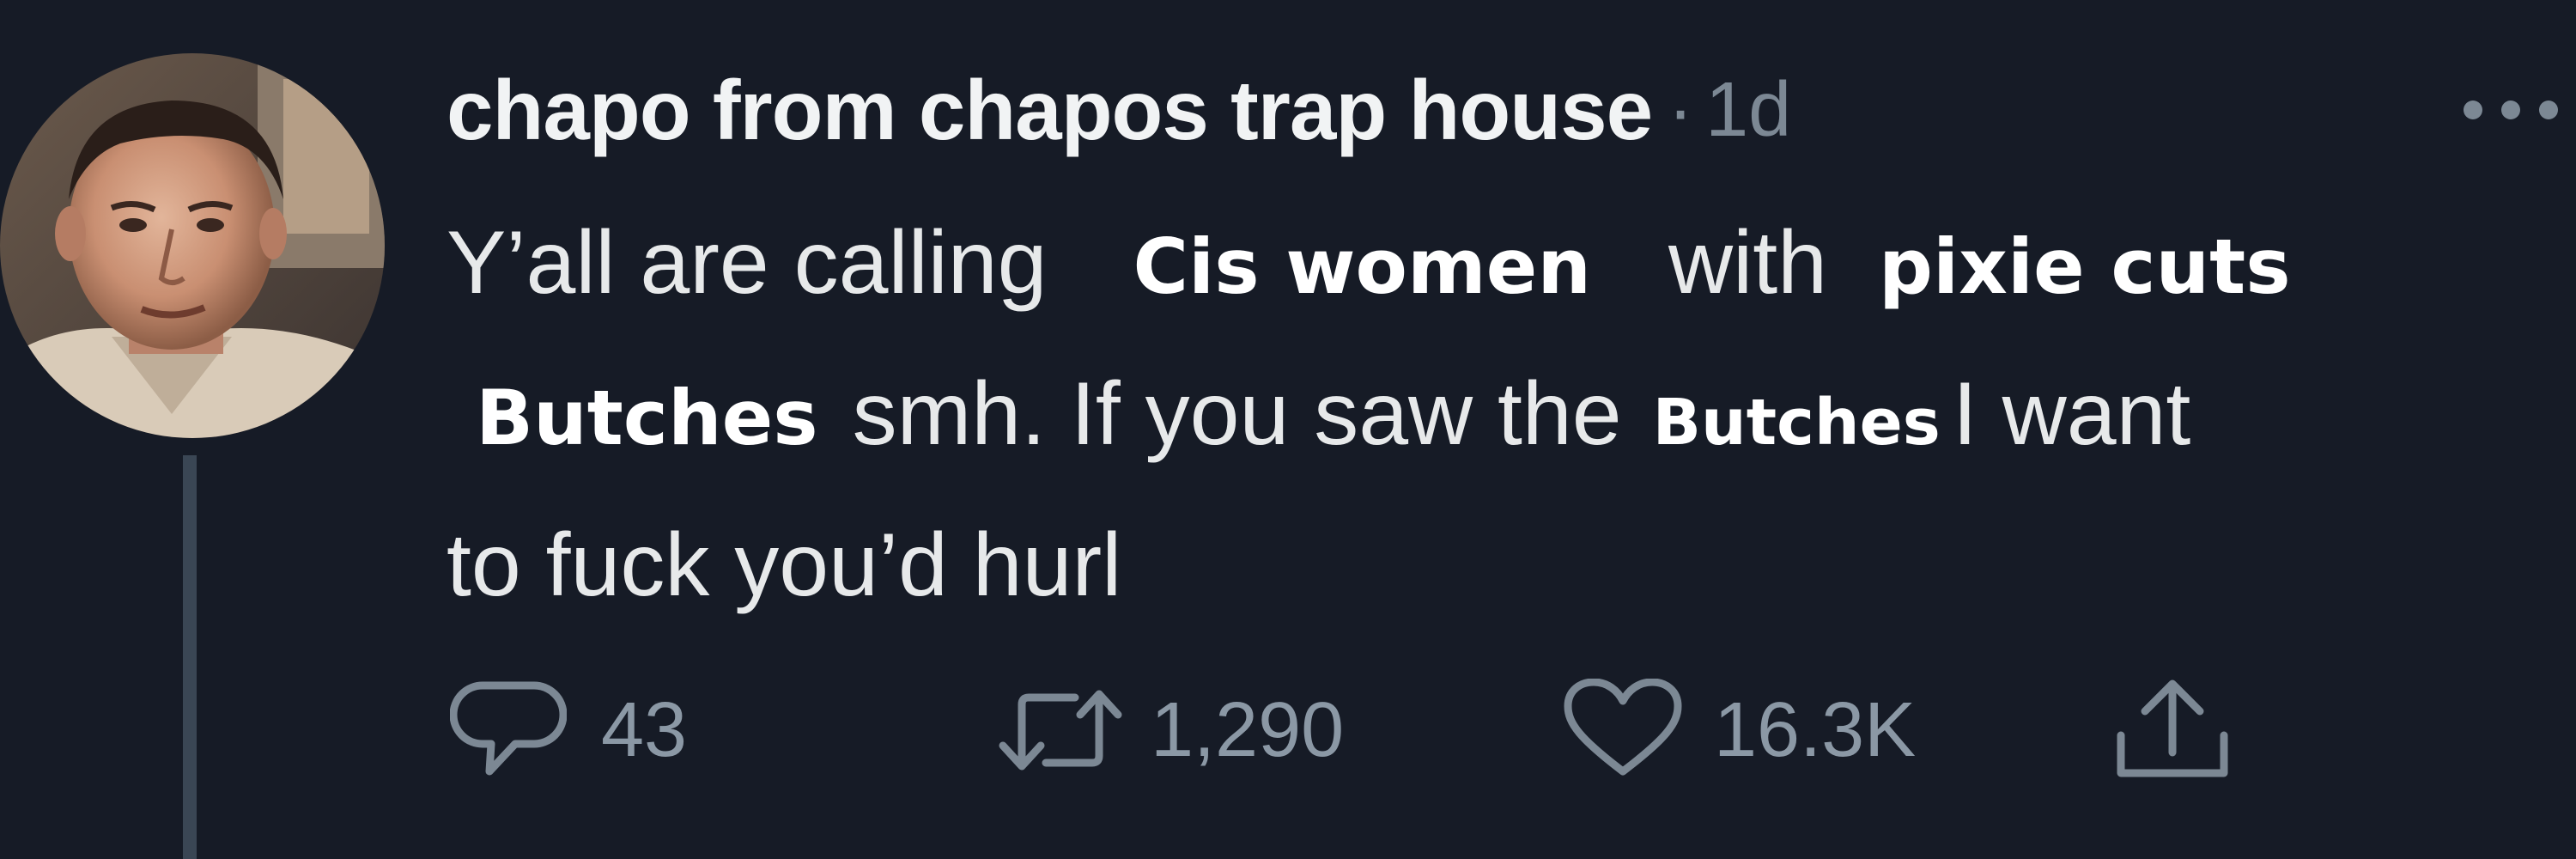 The width and height of the screenshot is (2576, 859). What do you see at coordinates (2516, 110) in the screenshot?
I see `more-horizontal-icon` at bounding box center [2516, 110].